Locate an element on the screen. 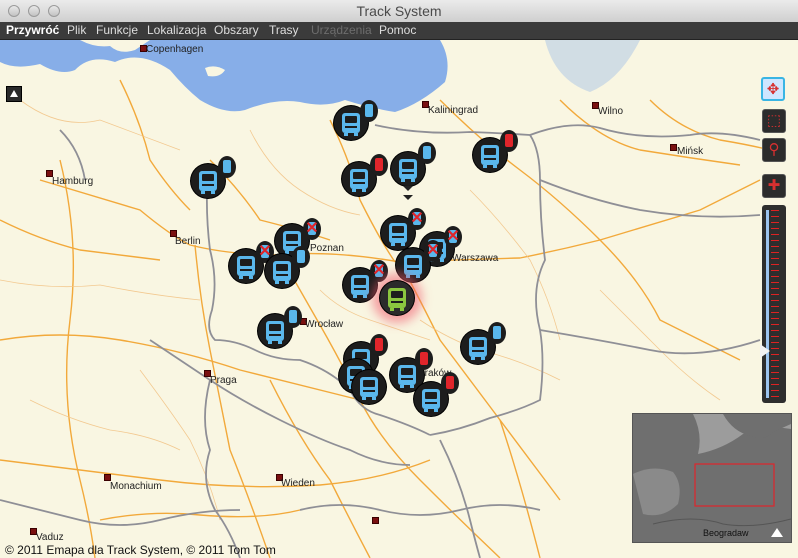 This screenshot has width=798, height=558. menu-pomoc: Pomoc is located at coordinates (397, 30).